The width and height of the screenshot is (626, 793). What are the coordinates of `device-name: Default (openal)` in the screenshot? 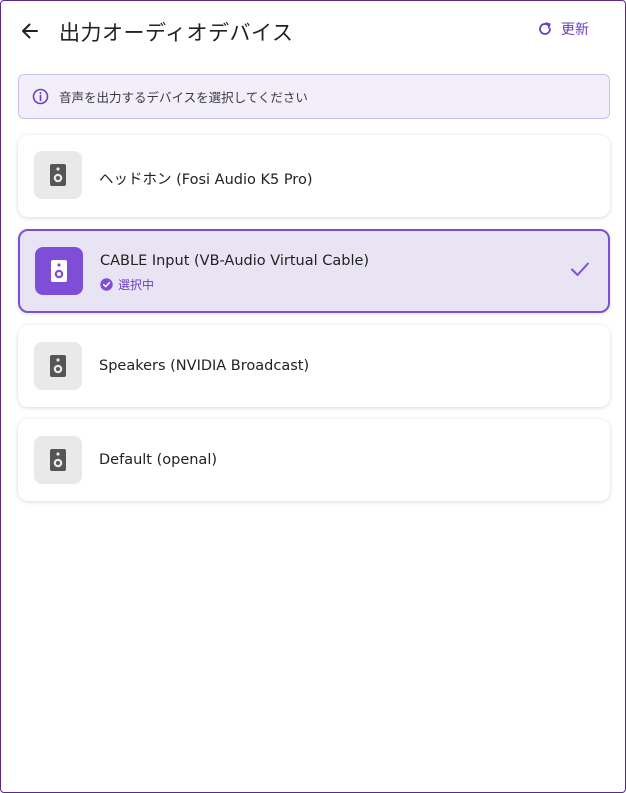 It's located at (158, 460).